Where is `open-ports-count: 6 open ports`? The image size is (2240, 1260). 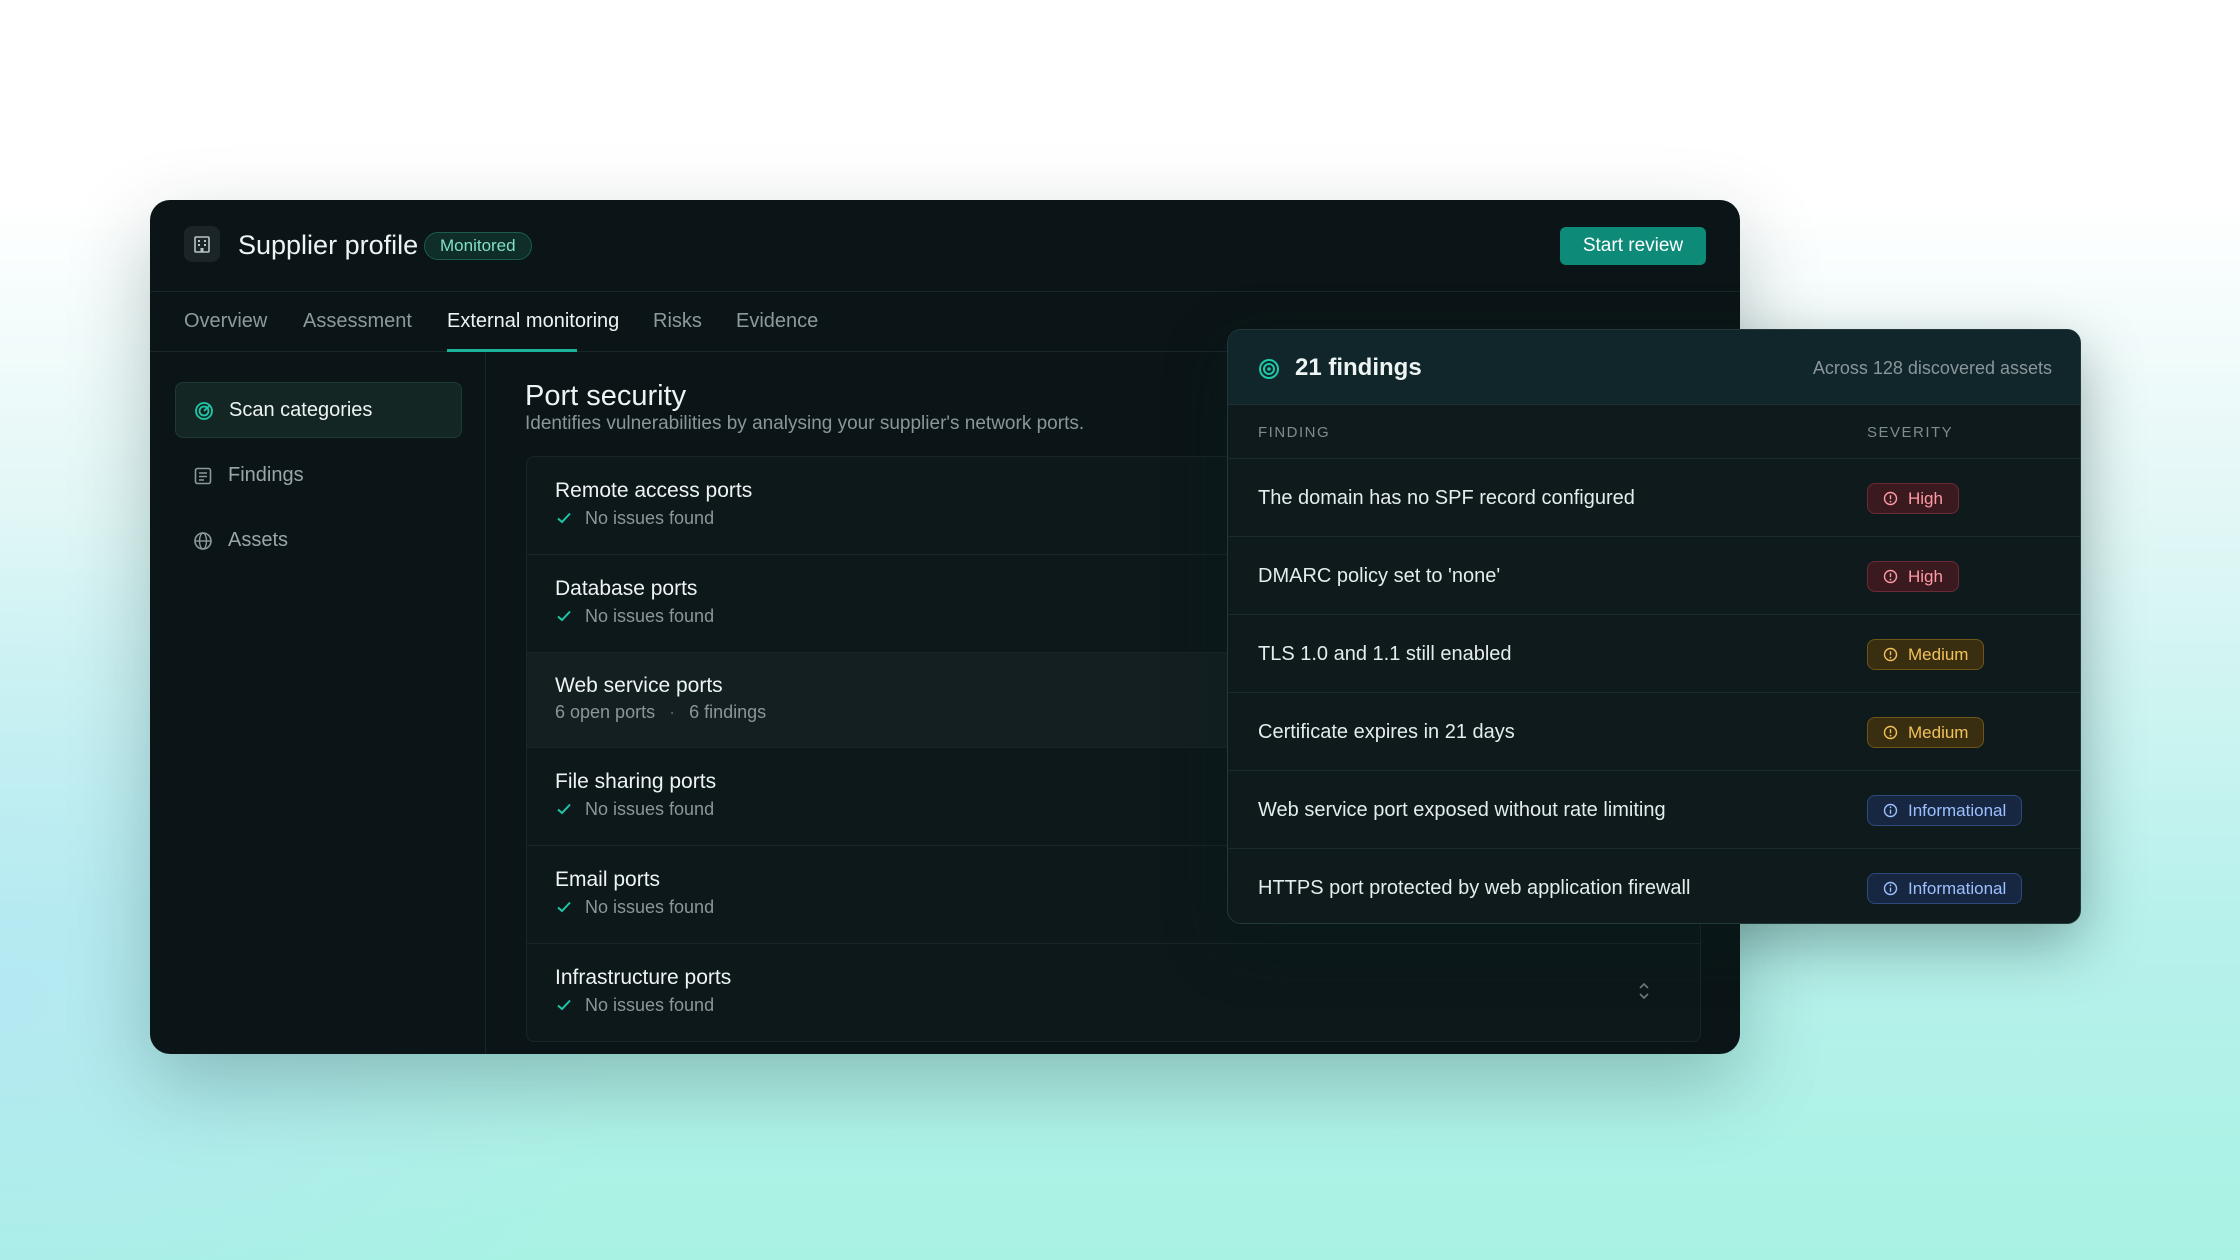
open-ports-count: 6 open ports is located at coordinates (605, 712).